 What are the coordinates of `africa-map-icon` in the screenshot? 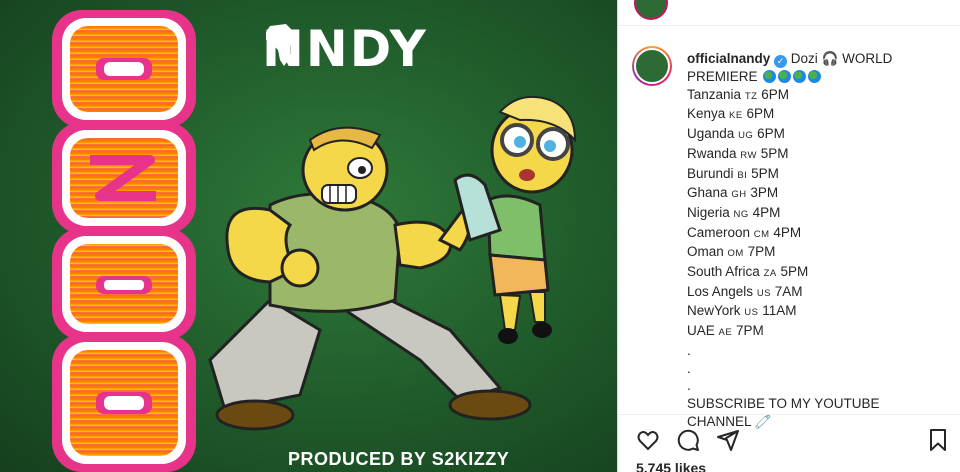 It's located at (282, 45).